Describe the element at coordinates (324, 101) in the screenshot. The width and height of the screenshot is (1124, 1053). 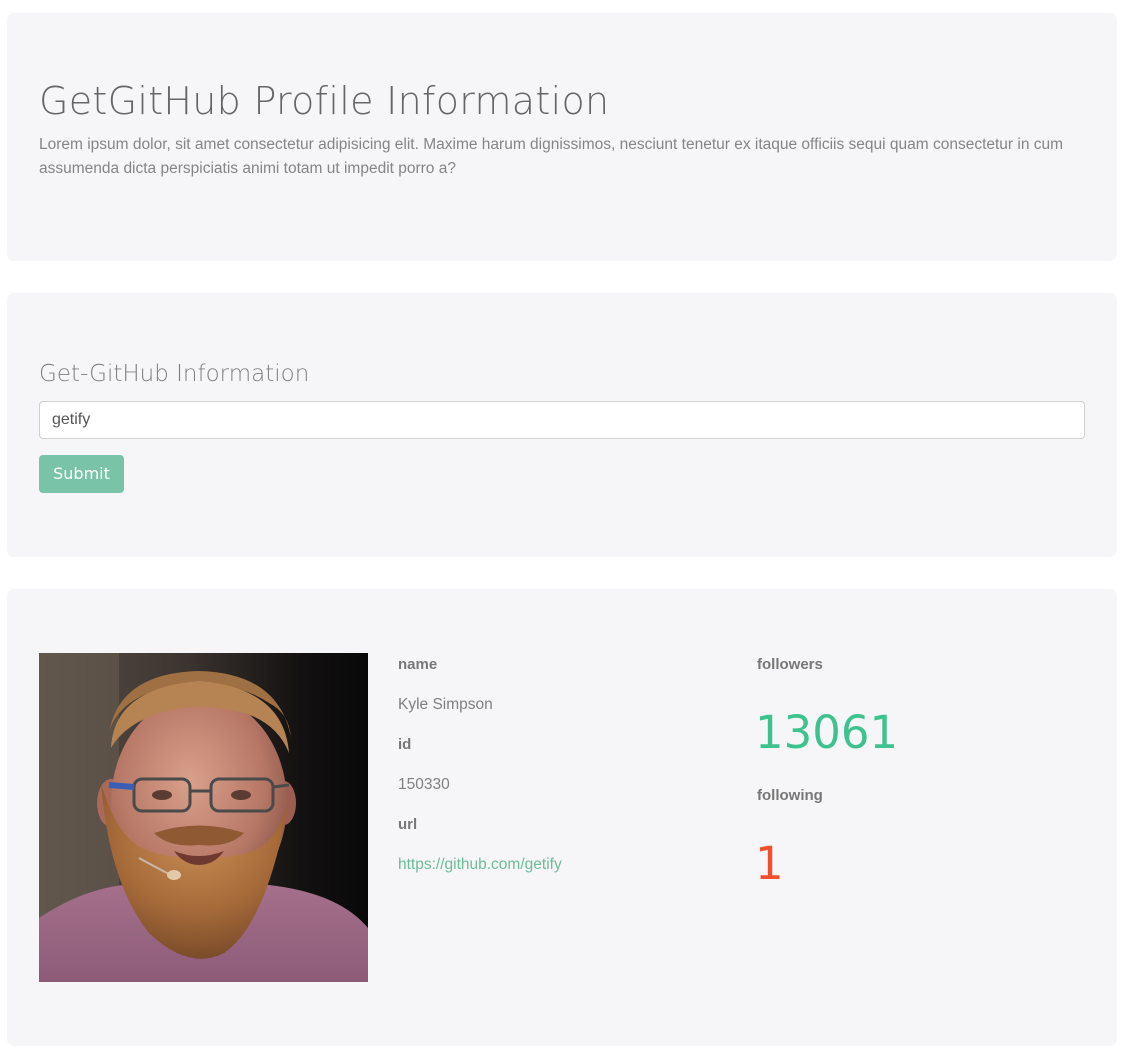
I see `page-title: GetGitHub Profile Information` at that location.